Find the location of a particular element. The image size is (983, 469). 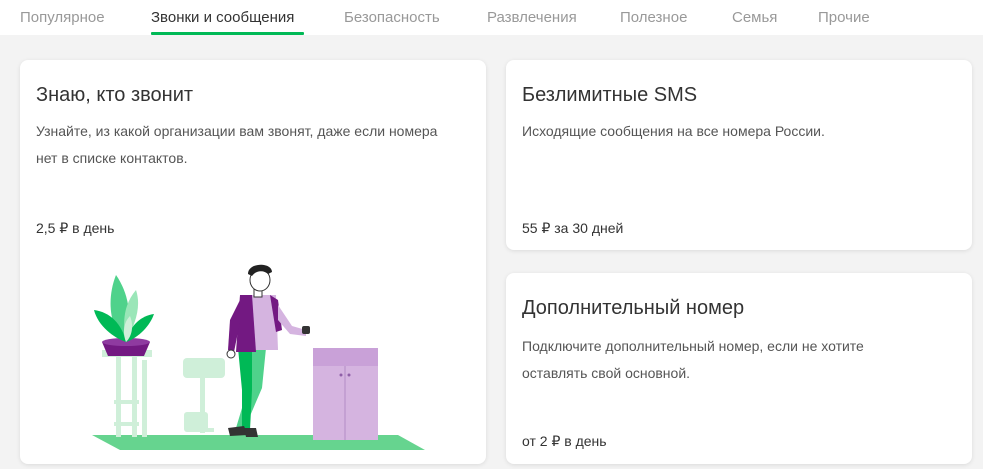

cabinet is located at coordinates (345, 394).